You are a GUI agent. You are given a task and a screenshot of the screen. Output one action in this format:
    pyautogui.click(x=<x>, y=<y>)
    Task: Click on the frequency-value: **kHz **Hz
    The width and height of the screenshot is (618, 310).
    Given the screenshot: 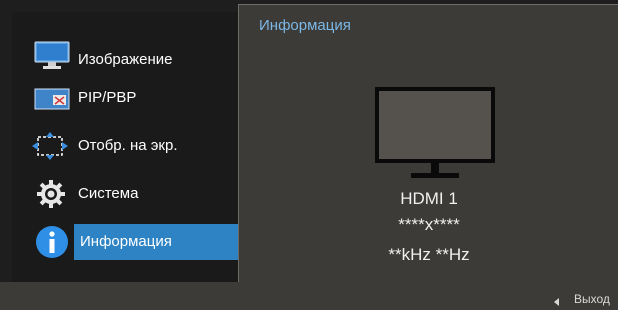 What is the action you would take?
    pyautogui.click(x=429, y=254)
    